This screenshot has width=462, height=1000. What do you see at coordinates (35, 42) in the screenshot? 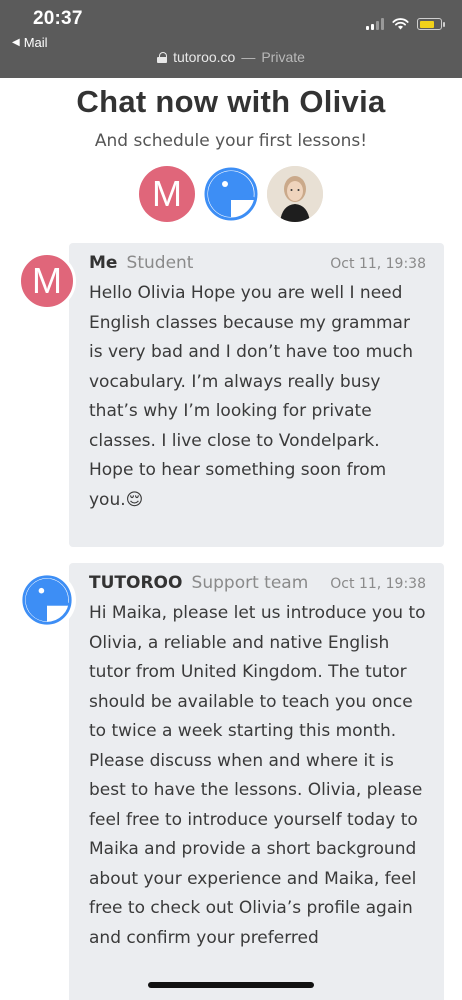
I see `back-mail-label: Mail` at bounding box center [35, 42].